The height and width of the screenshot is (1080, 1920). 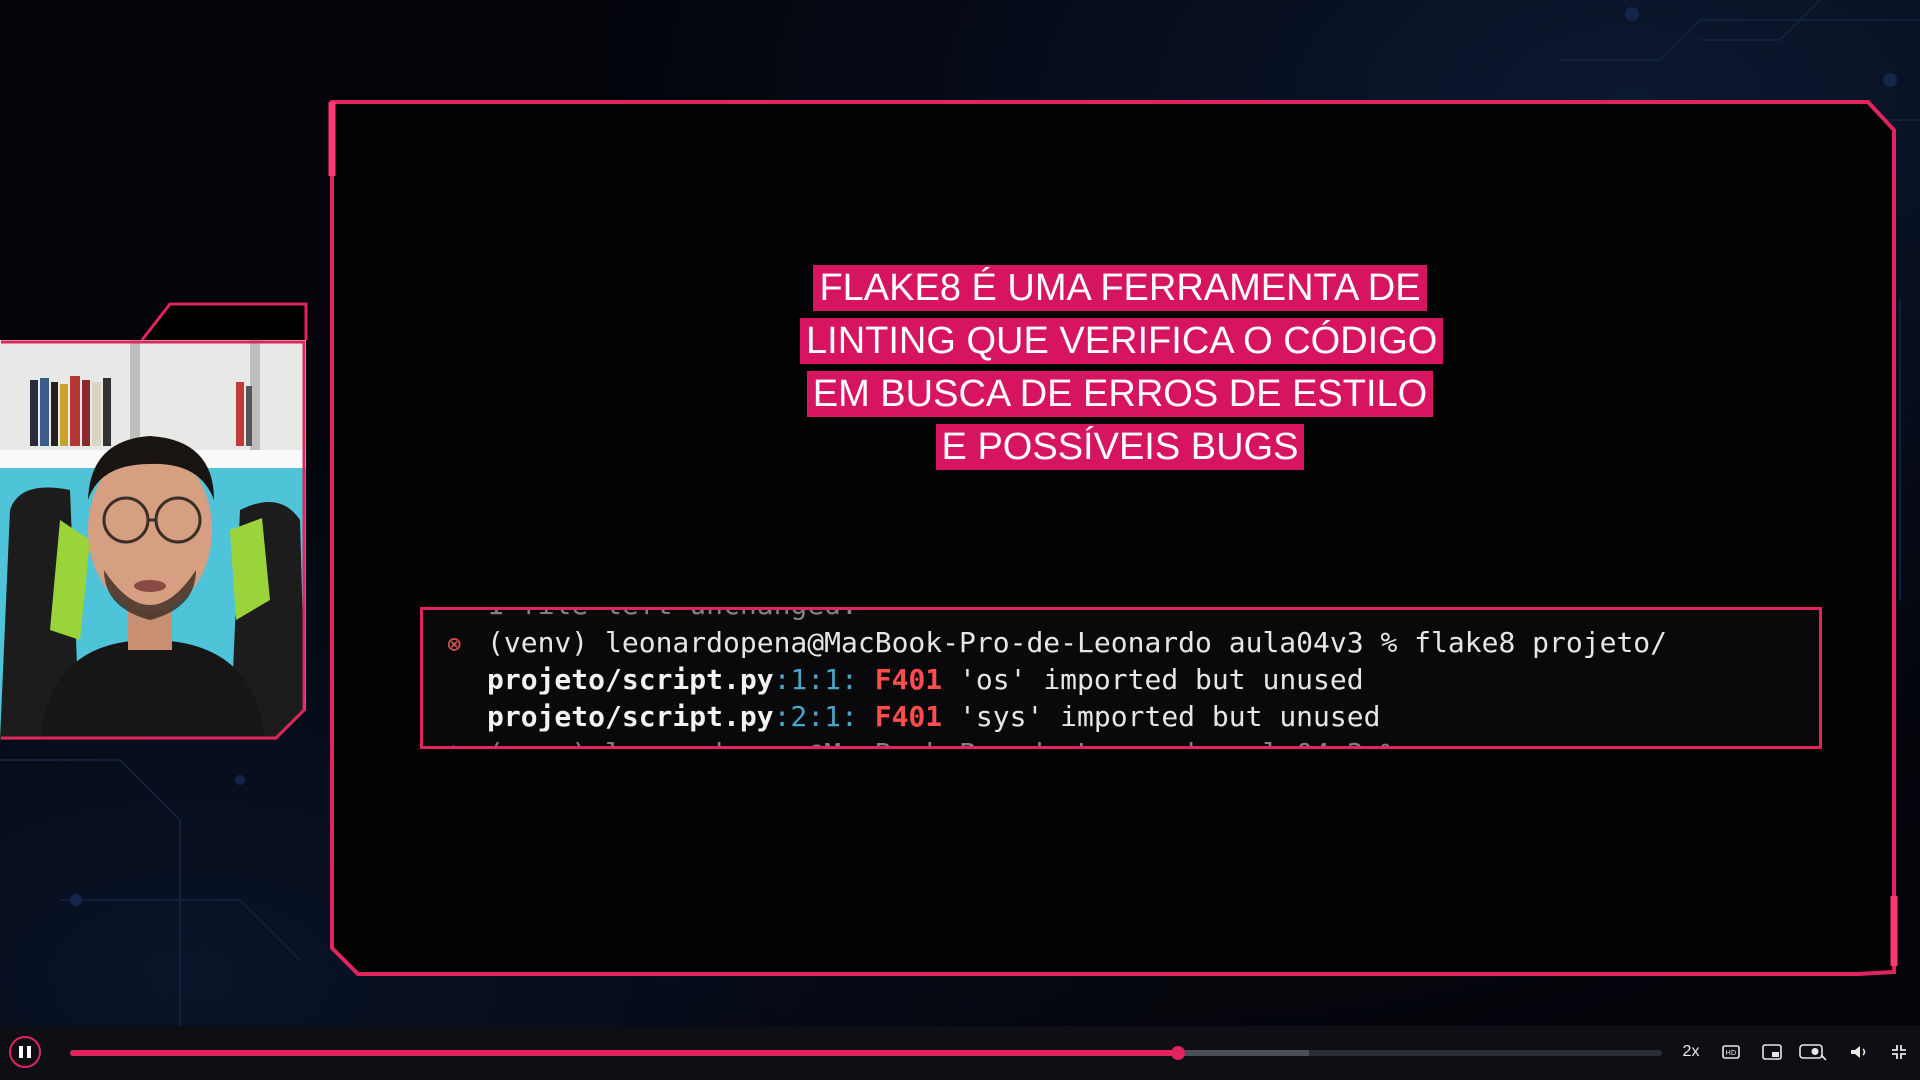 What do you see at coordinates (153, 540) in the screenshot?
I see `presenter-webcam` at bounding box center [153, 540].